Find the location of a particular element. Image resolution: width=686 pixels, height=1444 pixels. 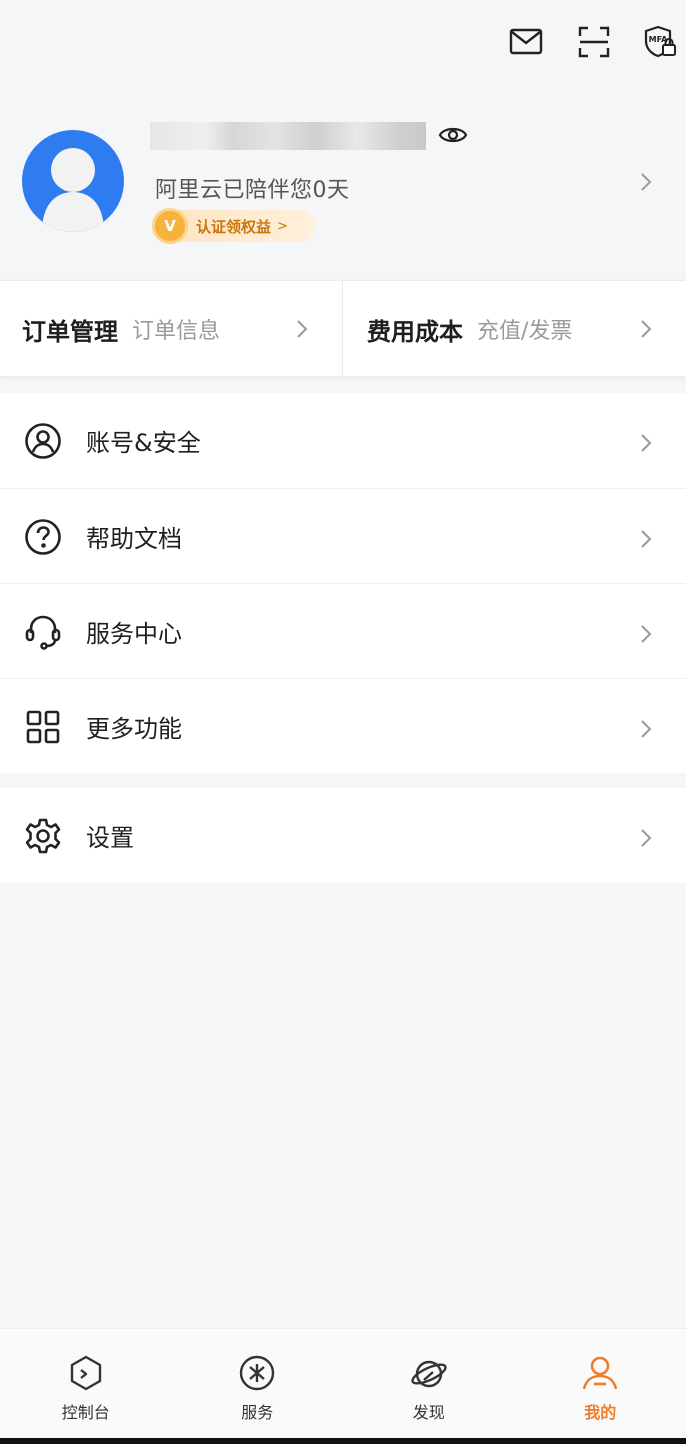

service-icon is located at coordinates (257, 1373).